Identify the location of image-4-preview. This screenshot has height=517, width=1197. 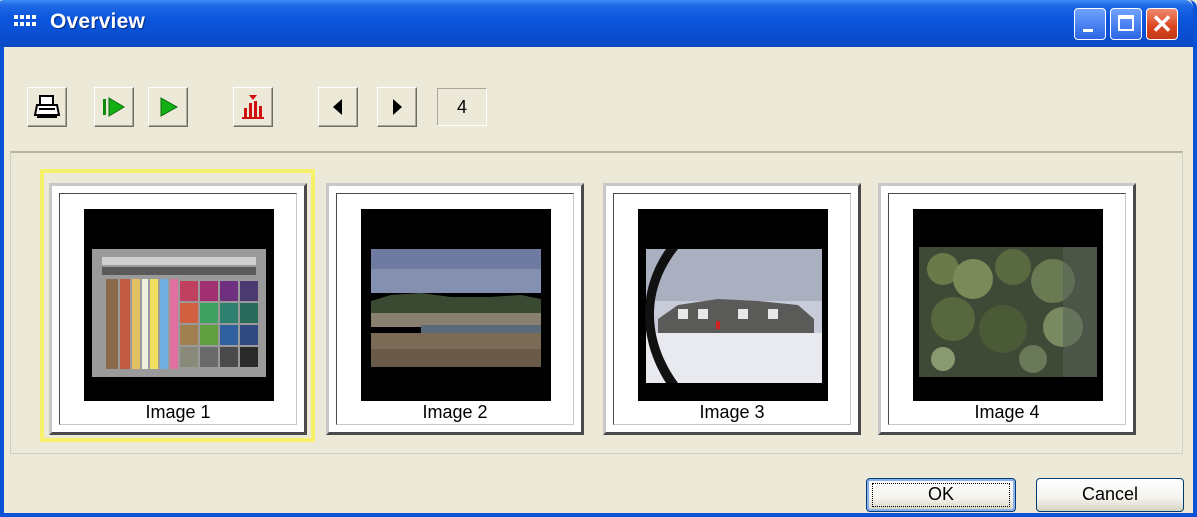
(1008, 305).